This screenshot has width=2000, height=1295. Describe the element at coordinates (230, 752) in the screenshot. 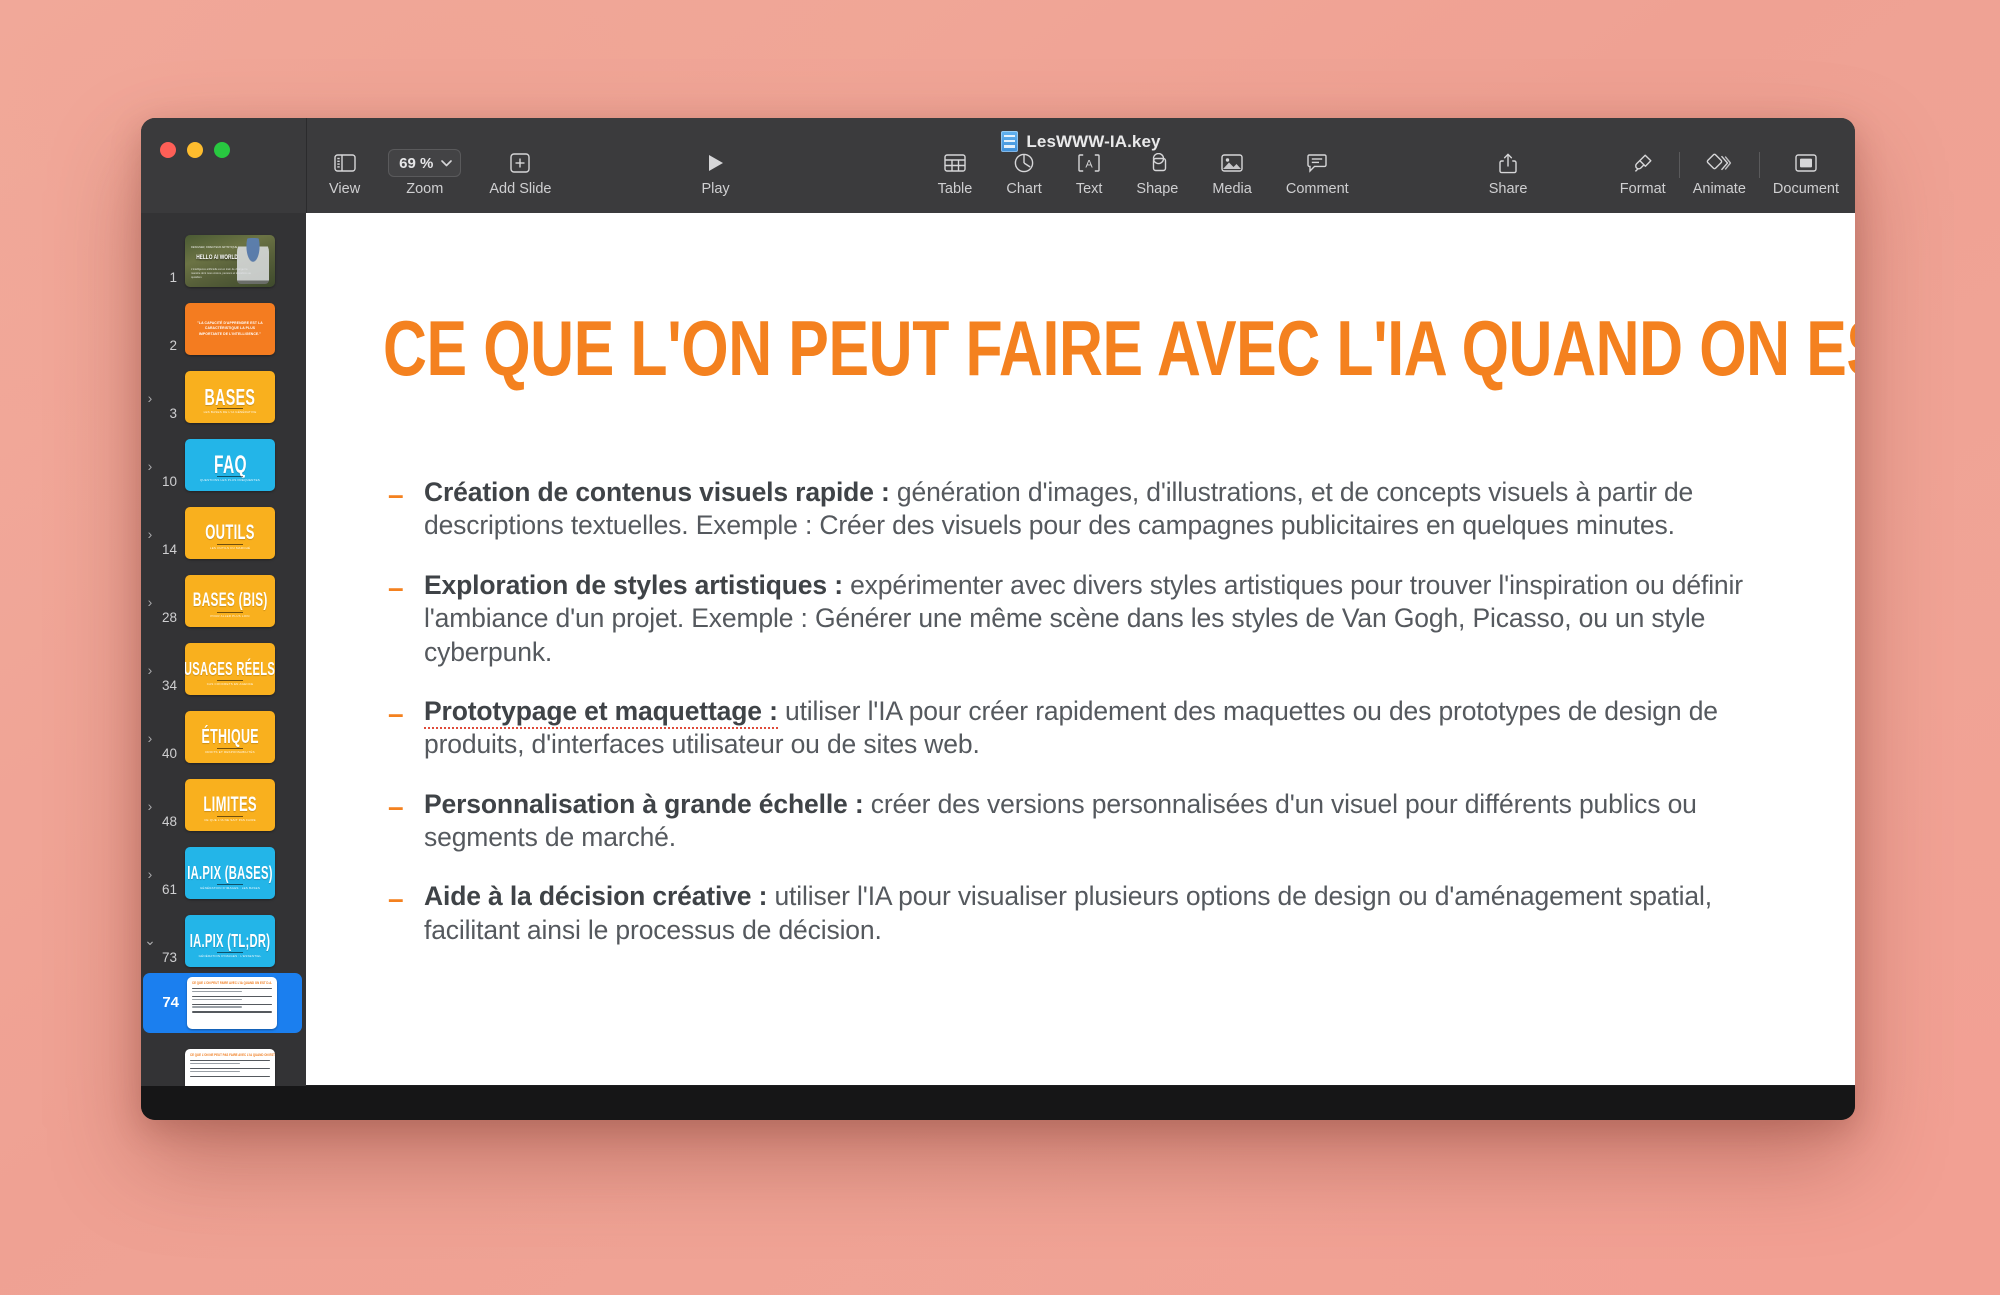

I see `thumb-subtitle: DROITS ET RESPONSABILITÉS` at that location.